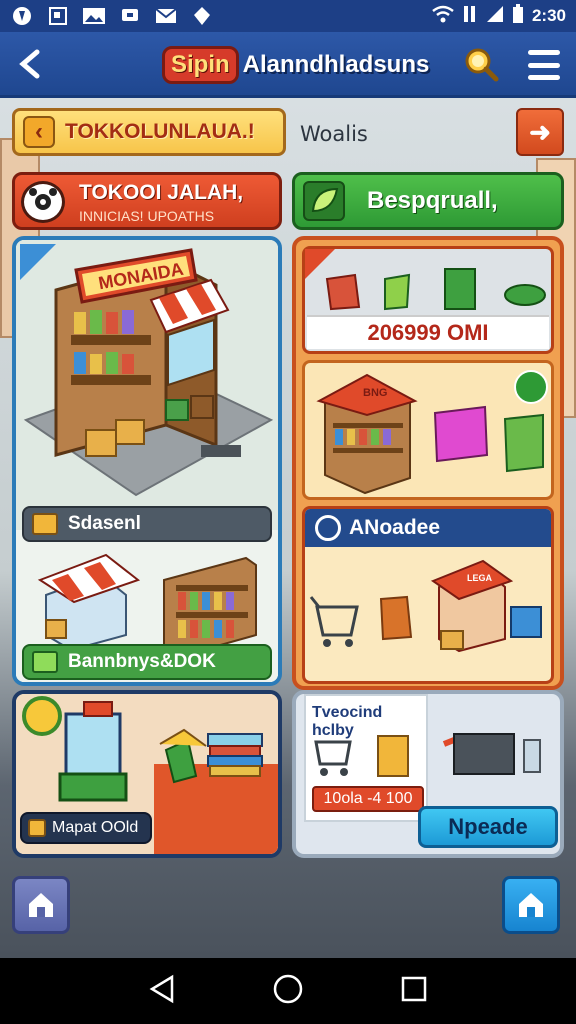 The height and width of the screenshot is (1024, 576). I want to click on store-header: TOKOOI JALAH, INNICIAS! UPOATHS, so click(147, 201).